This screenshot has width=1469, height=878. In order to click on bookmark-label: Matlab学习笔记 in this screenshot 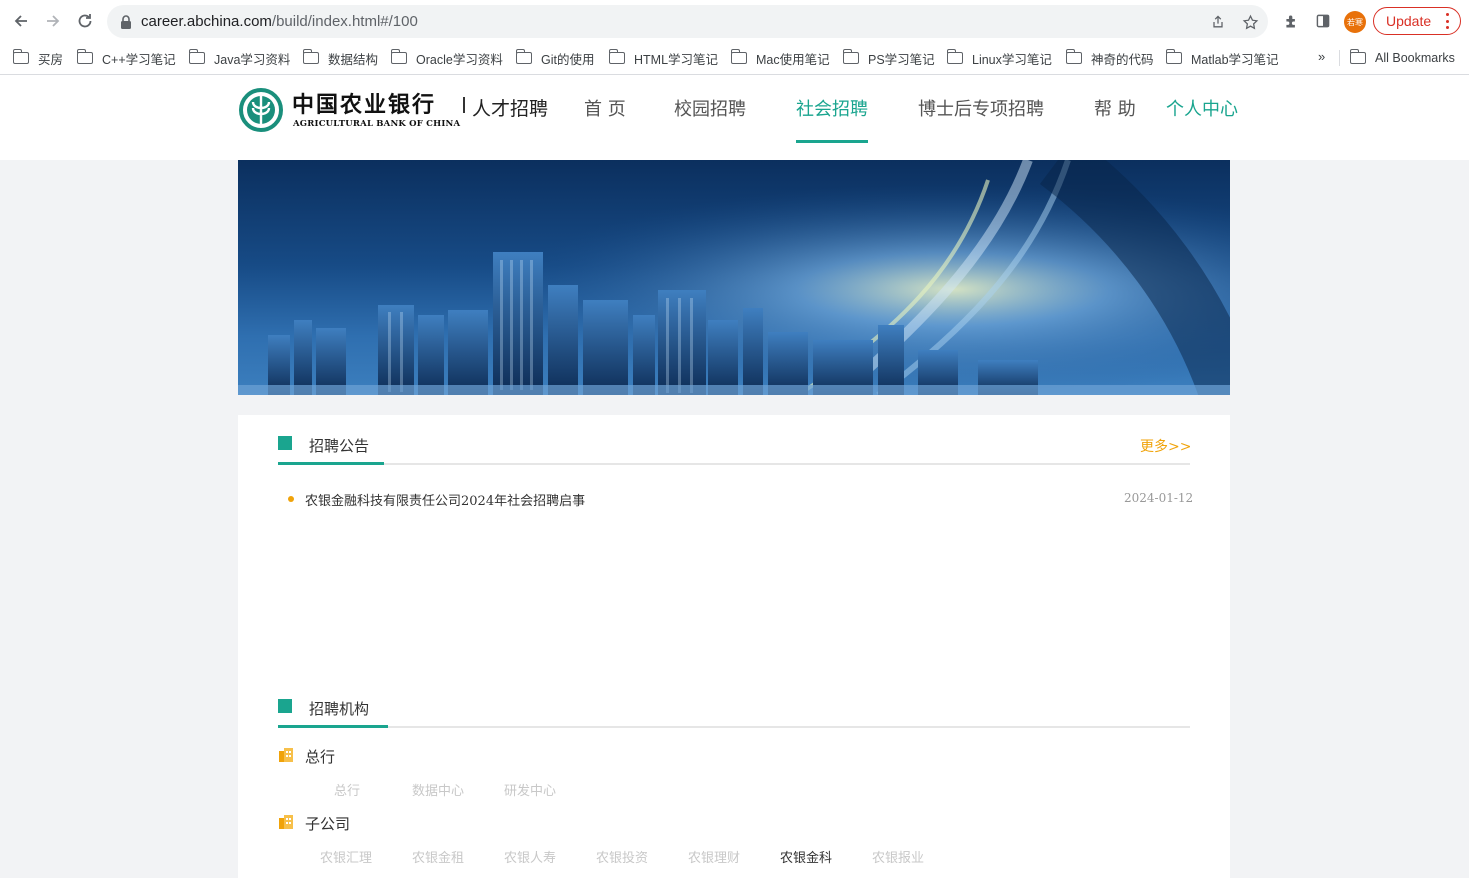, I will do `click(1235, 59)`.